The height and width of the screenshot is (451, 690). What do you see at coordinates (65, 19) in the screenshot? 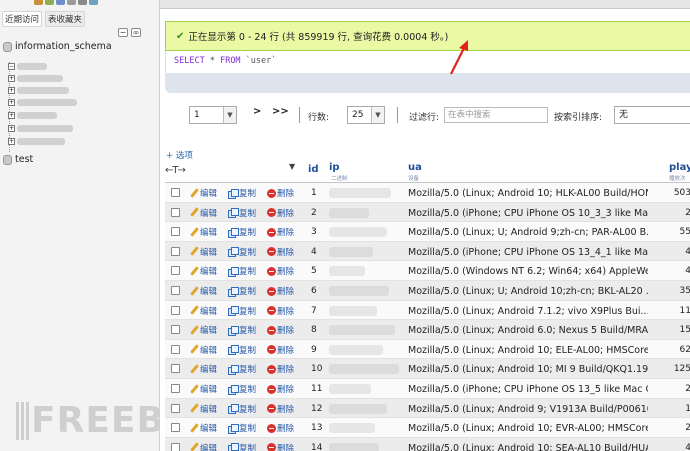
I see `tab-favorites: 表收藏夹` at bounding box center [65, 19].